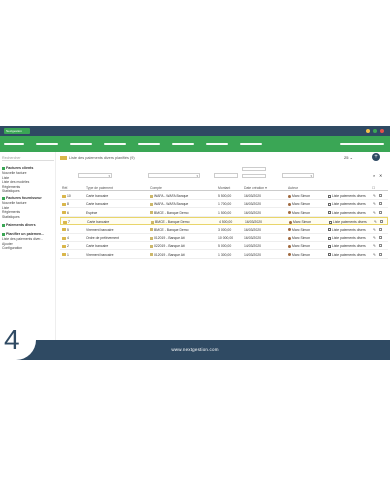  Describe the element at coordinates (17, 168) in the screenshot. I see `sidebar-section-customer-invoices: Factures clients` at that location.